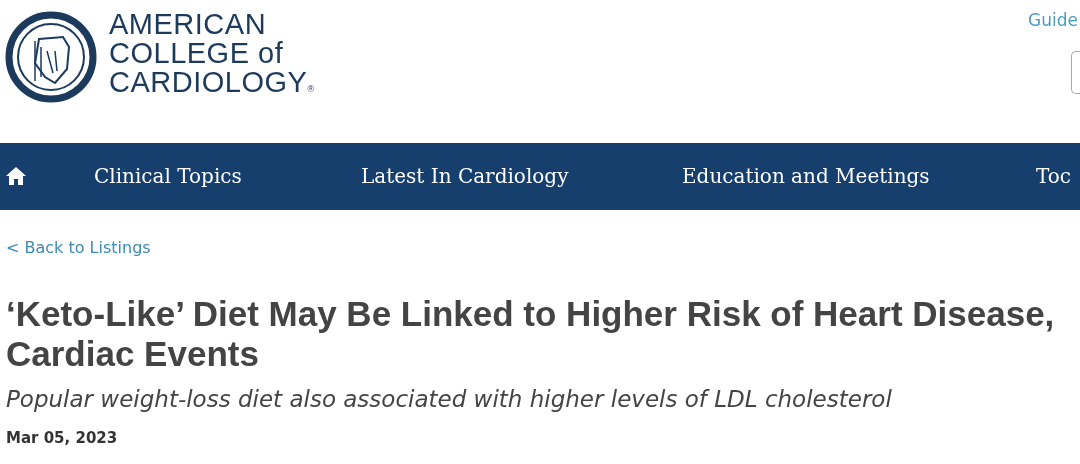 This screenshot has height=464, width=1080. Describe the element at coordinates (212, 55) in the screenshot. I see `logo-text: AMERICAN COLLEGE of CARDIOLOGY®` at that location.